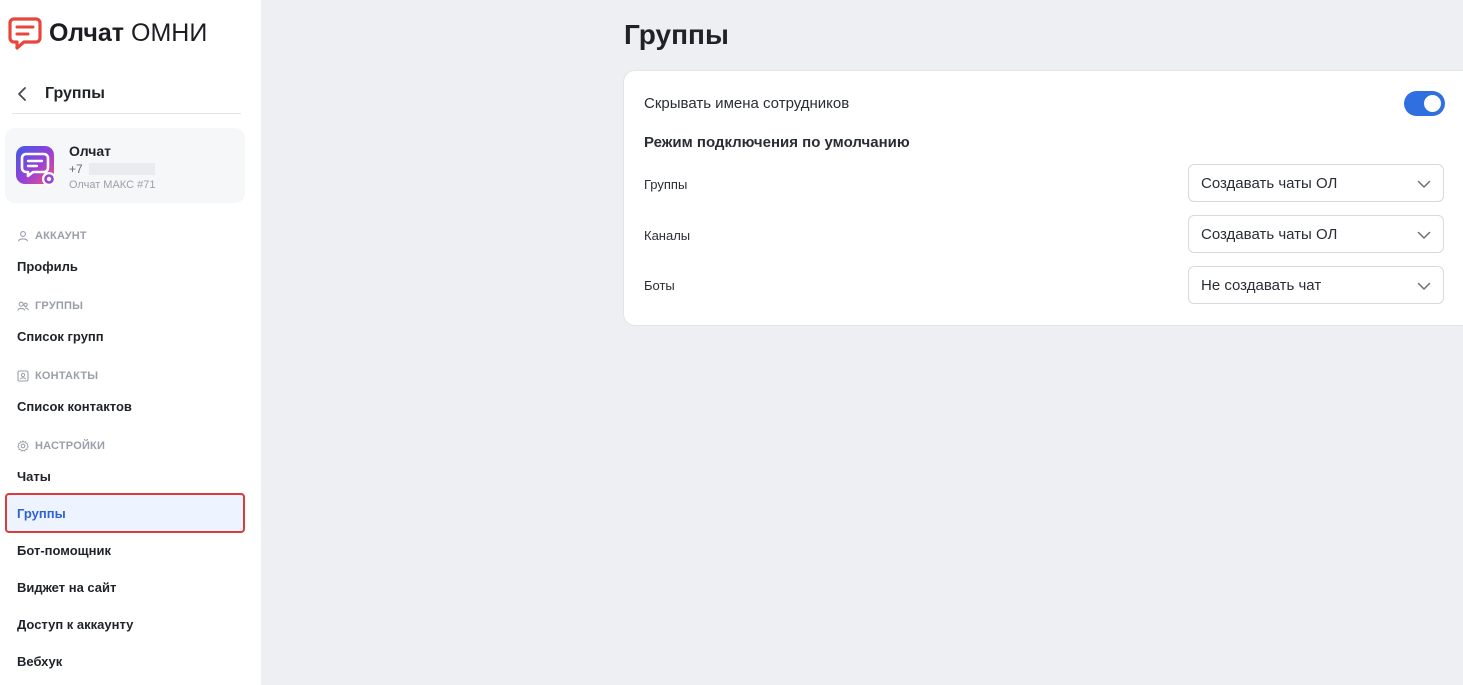 The width and height of the screenshot is (1463, 685). What do you see at coordinates (125, 513) in the screenshot?
I see `sidebar-item-groups-settings: Группы` at bounding box center [125, 513].